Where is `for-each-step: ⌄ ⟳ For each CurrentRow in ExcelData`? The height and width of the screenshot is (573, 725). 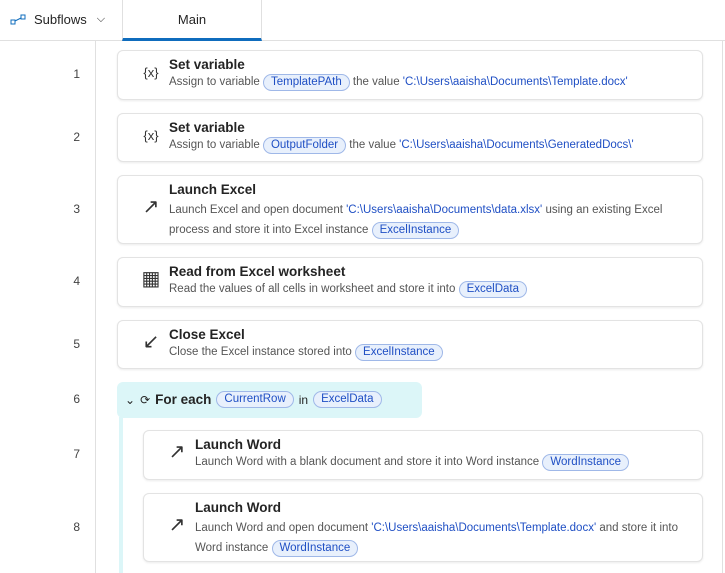 for-each-step: ⌄ ⟳ For each CurrentRow in ExcelData is located at coordinates (269, 400).